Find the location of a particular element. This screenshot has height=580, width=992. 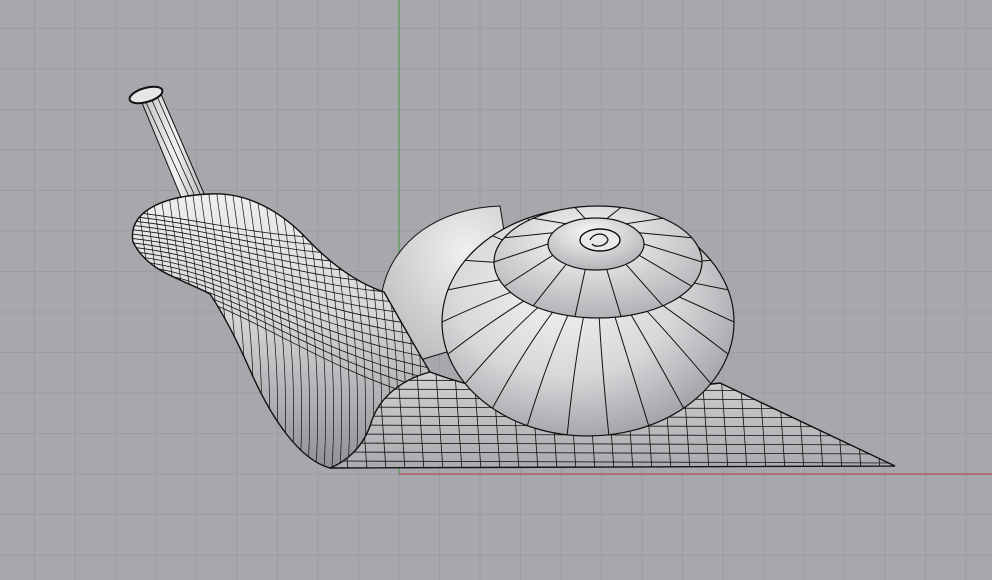

shell-whorl-core is located at coordinates (600, 240).